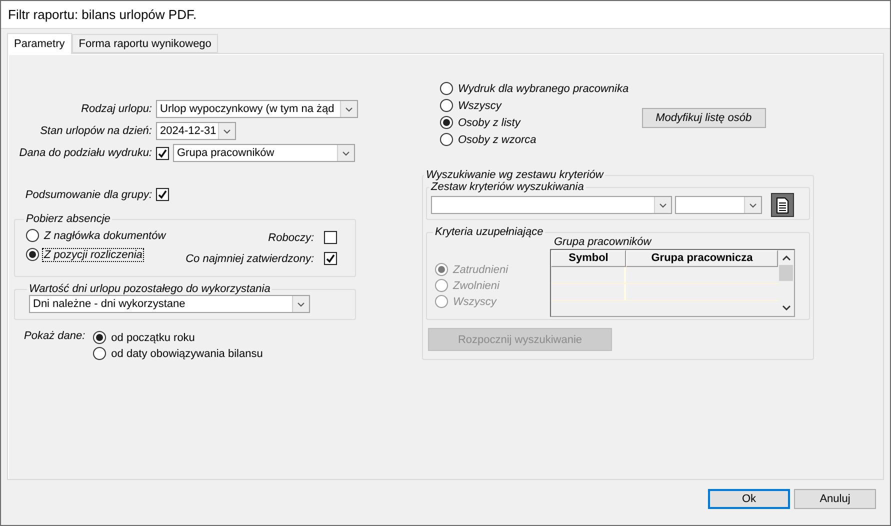  Describe the element at coordinates (257, 109) in the screenshot. I see `leave-type-dropdown: Urlop wypoczynkowy (w tym na żąd` at that location.